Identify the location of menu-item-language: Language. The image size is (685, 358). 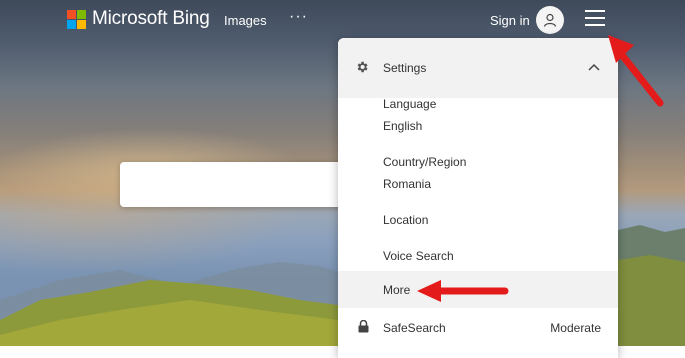
(409, 104).